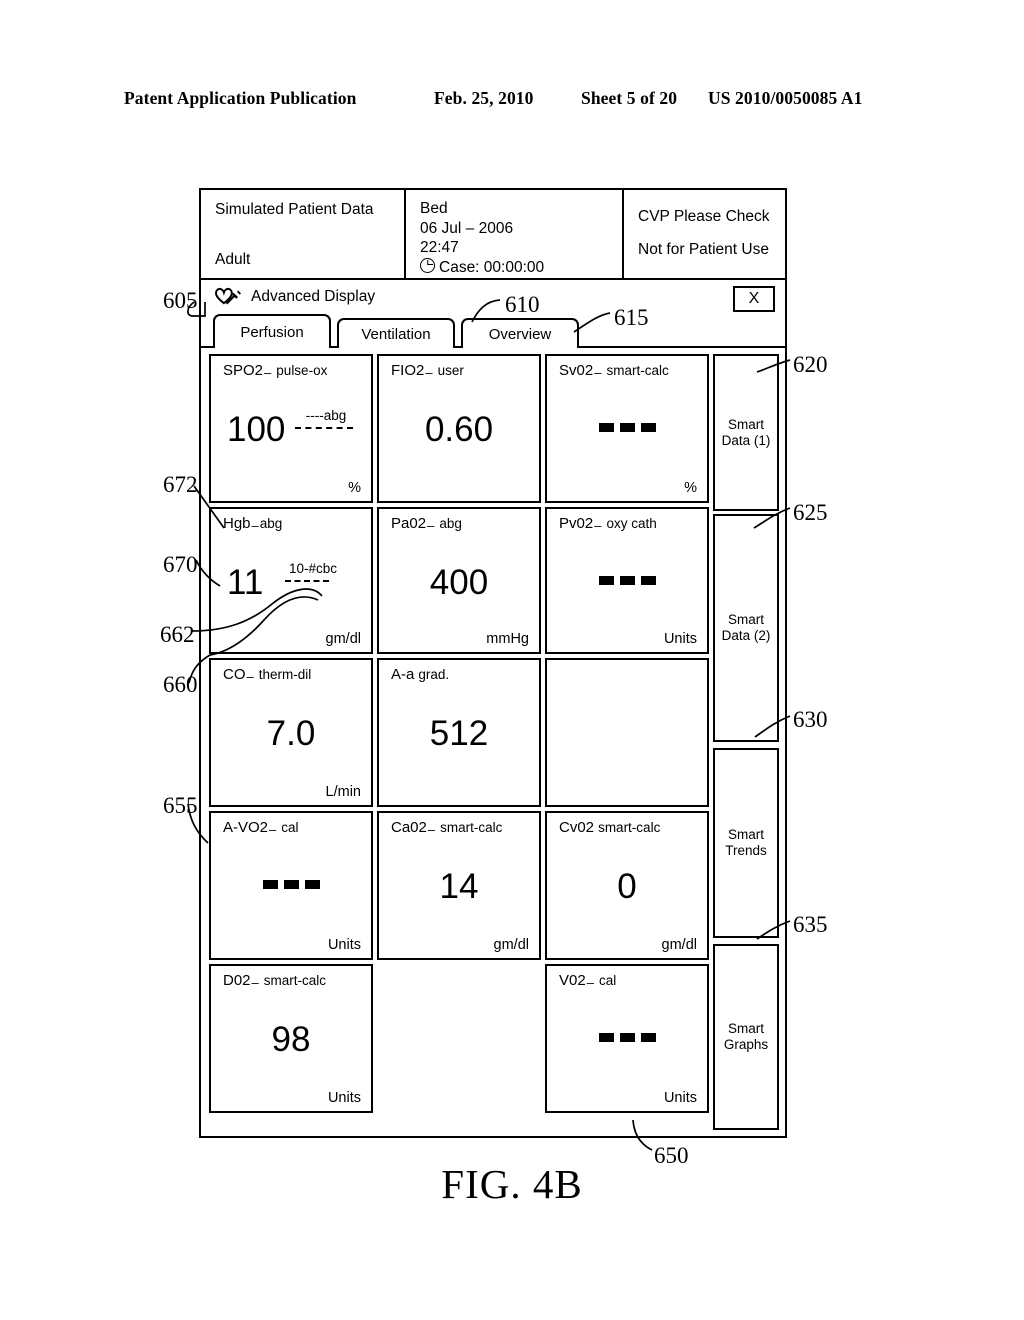 The height and width of the screenshot is (1320, 1024). Describe the element at coordinates (627, 885) in the screenshot. I see `tile-cvo2: Cv02 smart-calc 0 gm/dl` at that location.